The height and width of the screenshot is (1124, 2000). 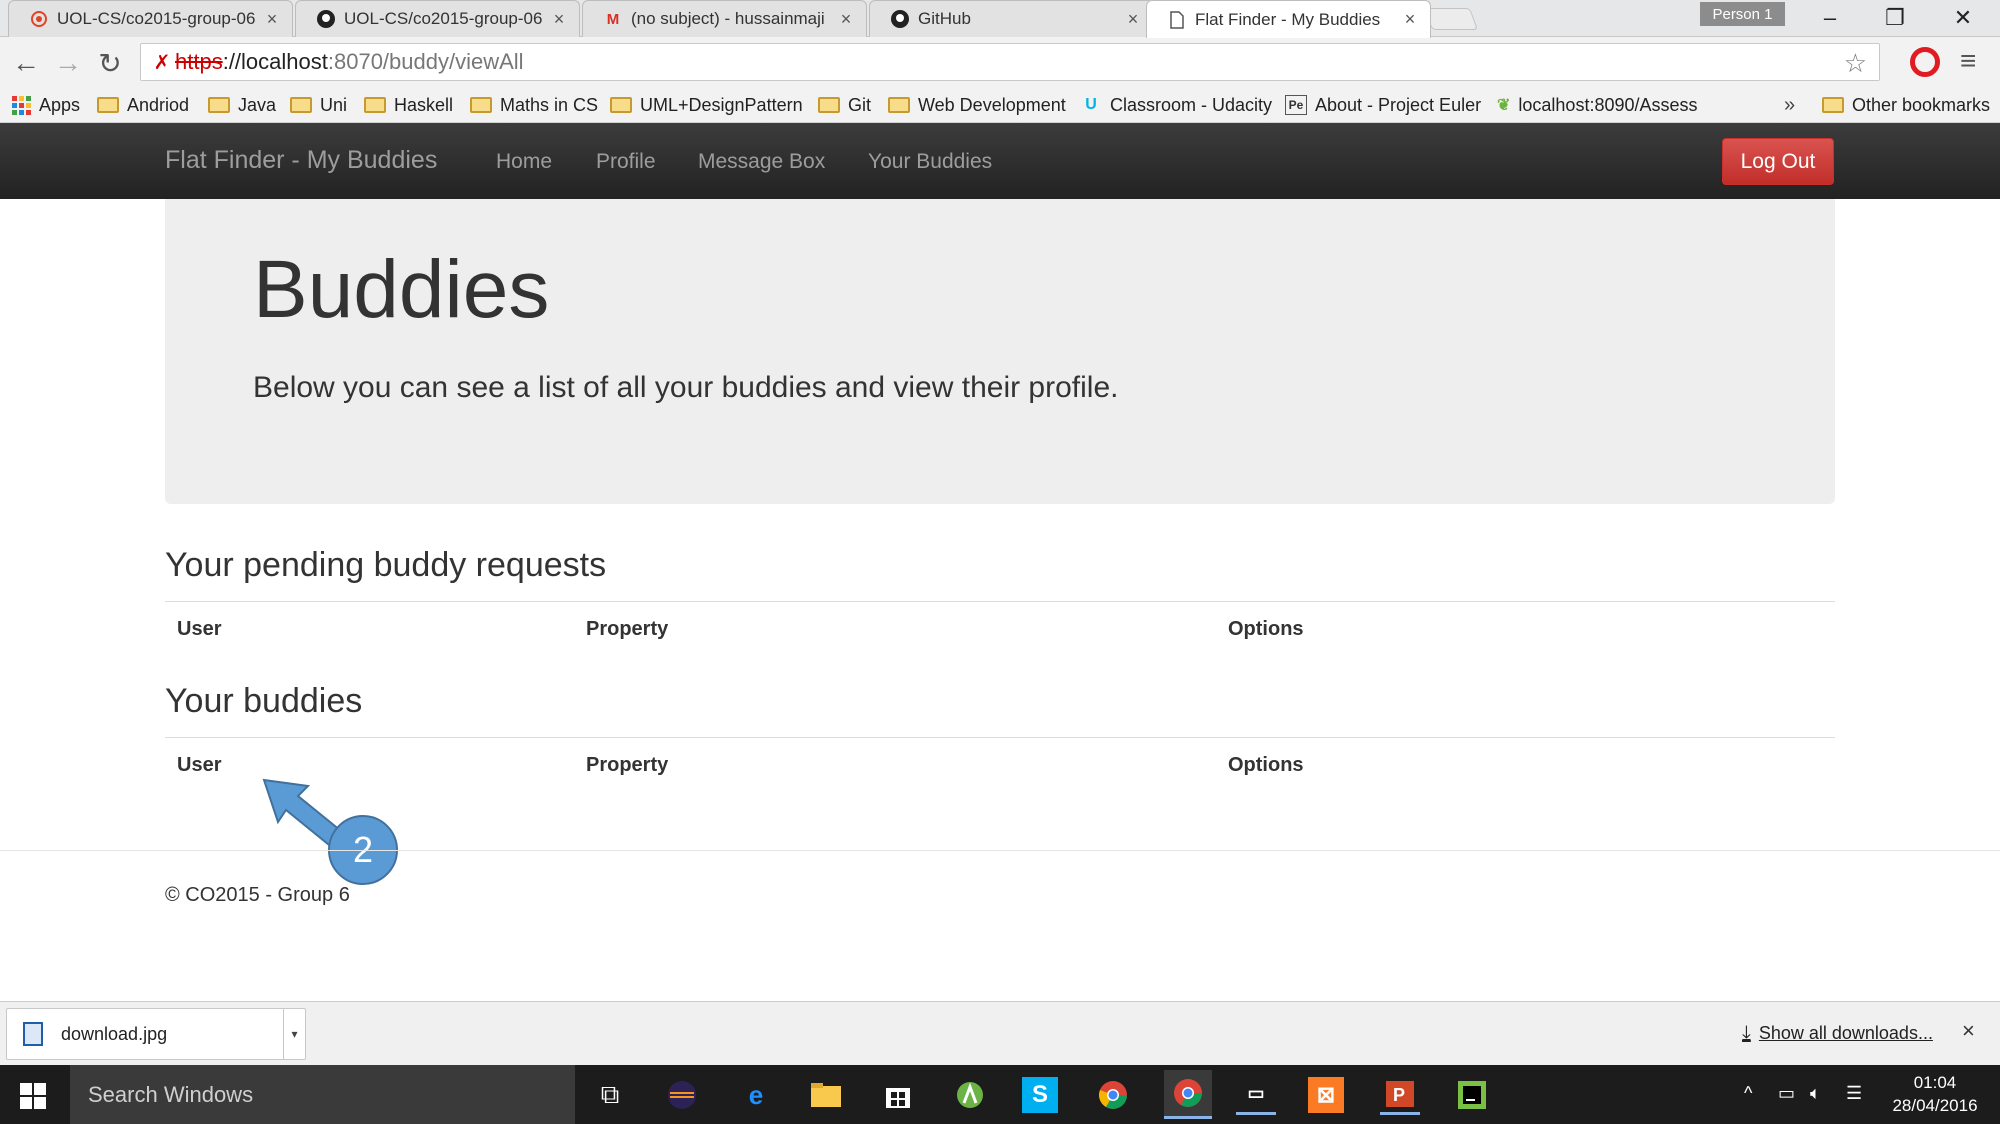 What do you see at coordinates (1925, 62) in the screenshot?
I see `opera-extension-icon` at bounding box center [1925, 62].